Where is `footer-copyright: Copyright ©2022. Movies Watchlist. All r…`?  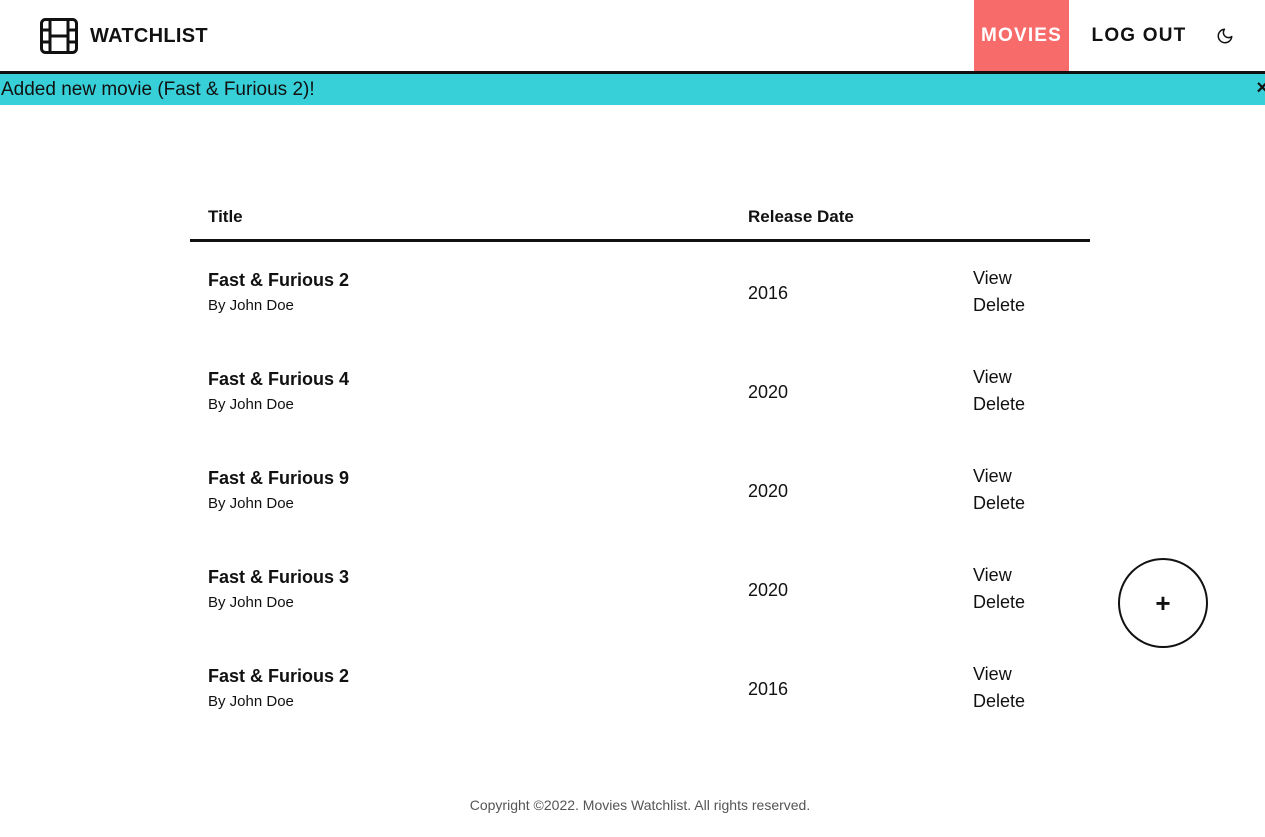
footer-copyright: Copyright ©2022. Movies Watchlist. All r… is located at coordinates (640, 805).